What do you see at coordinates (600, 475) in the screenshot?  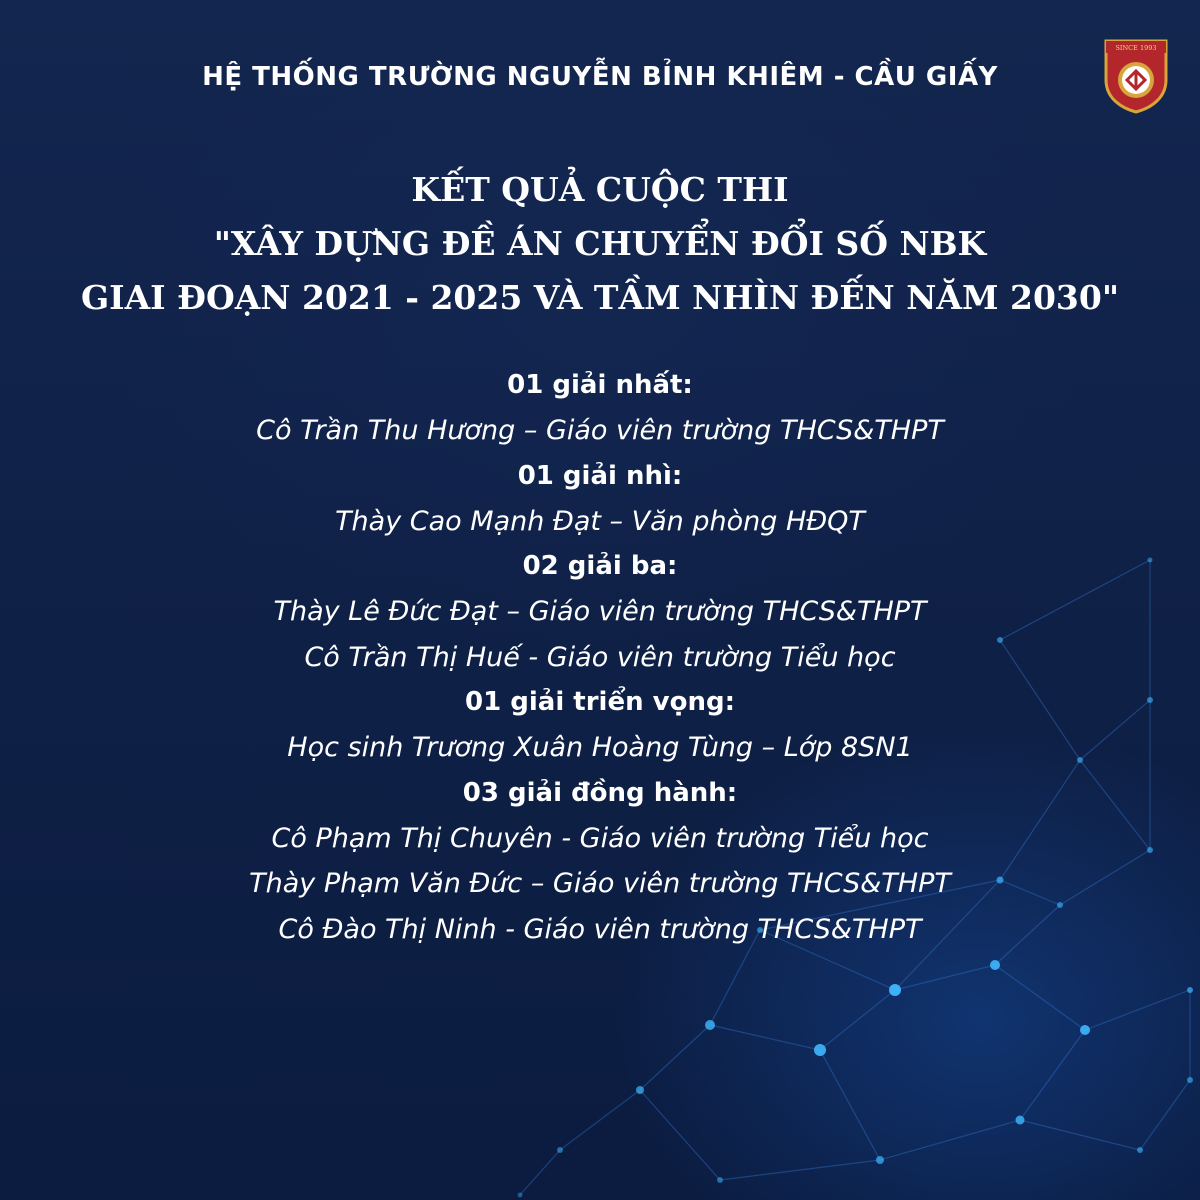 I see `award-second-label: 01 giải nhì:` at bounding box center [600, 475].